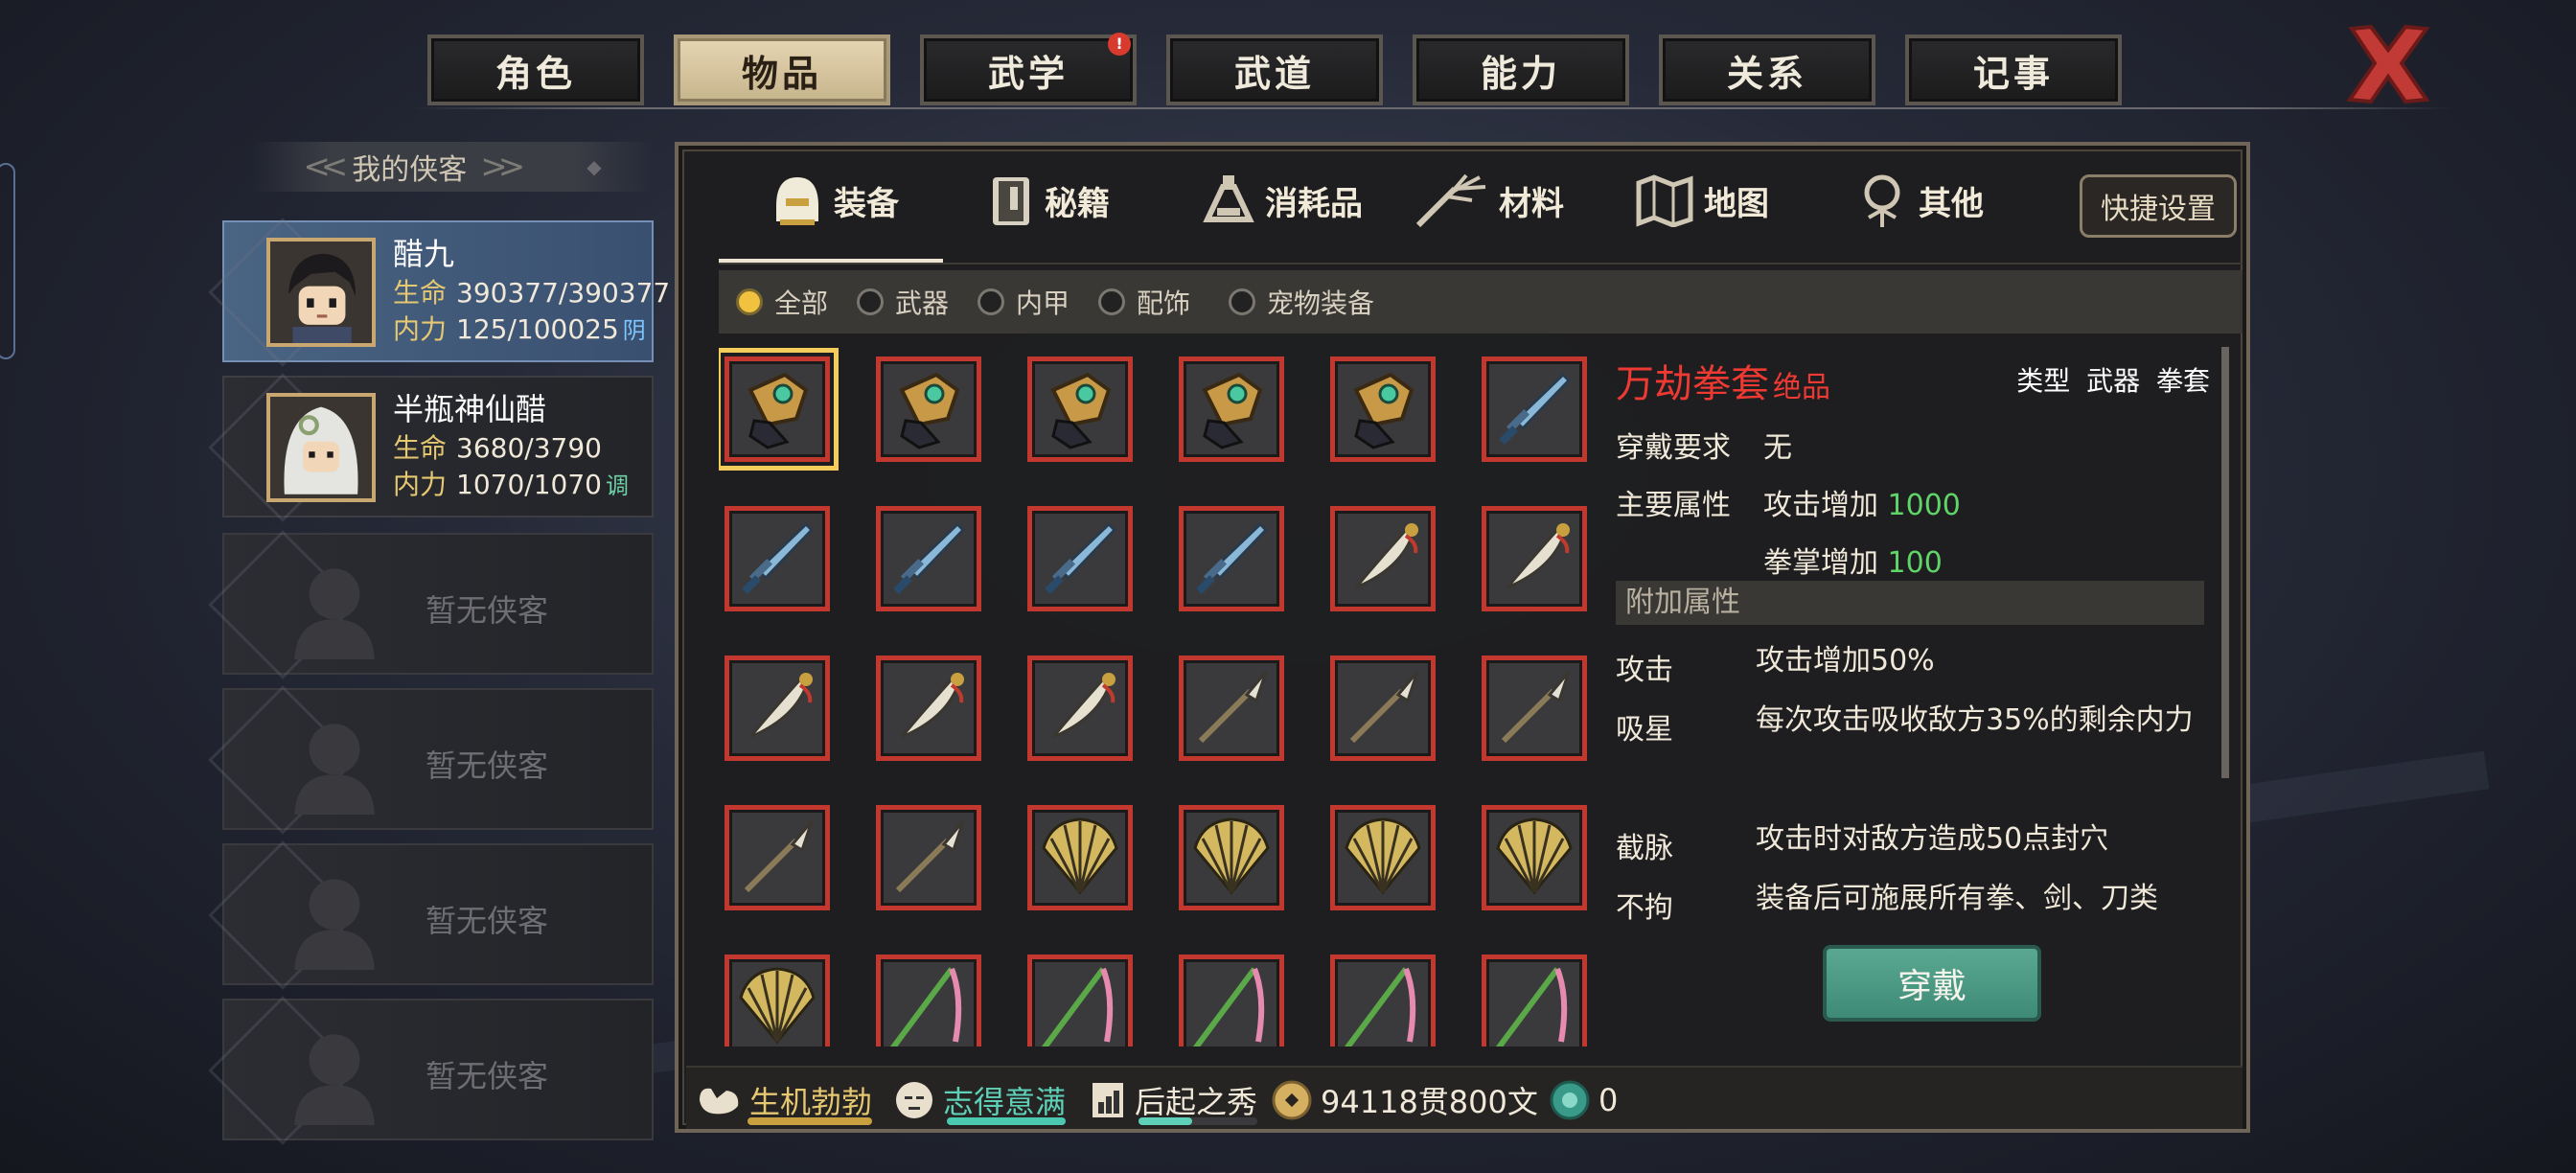 The width and height of the screenshot is (2576, 1173). I want to click on saber-icon, so click(1383, 559).